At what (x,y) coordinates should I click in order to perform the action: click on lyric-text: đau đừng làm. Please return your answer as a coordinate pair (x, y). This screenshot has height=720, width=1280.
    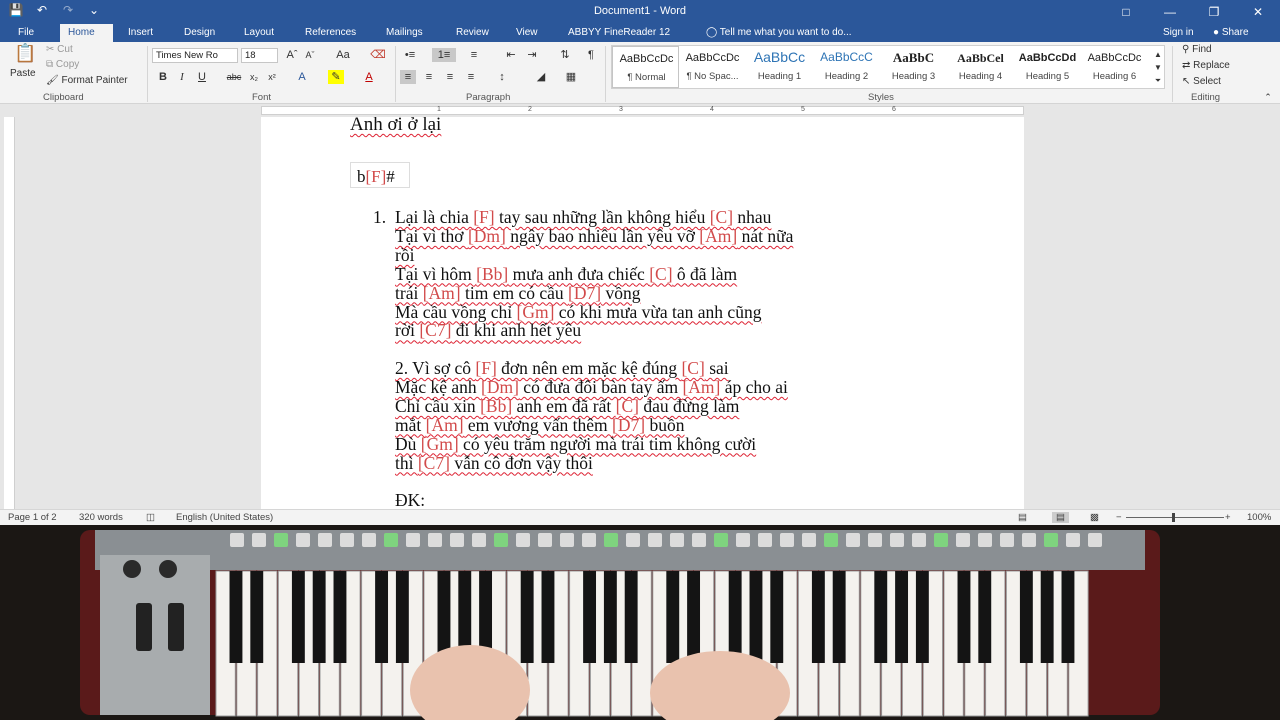
    Looking at the image, I should click on (689, 405).